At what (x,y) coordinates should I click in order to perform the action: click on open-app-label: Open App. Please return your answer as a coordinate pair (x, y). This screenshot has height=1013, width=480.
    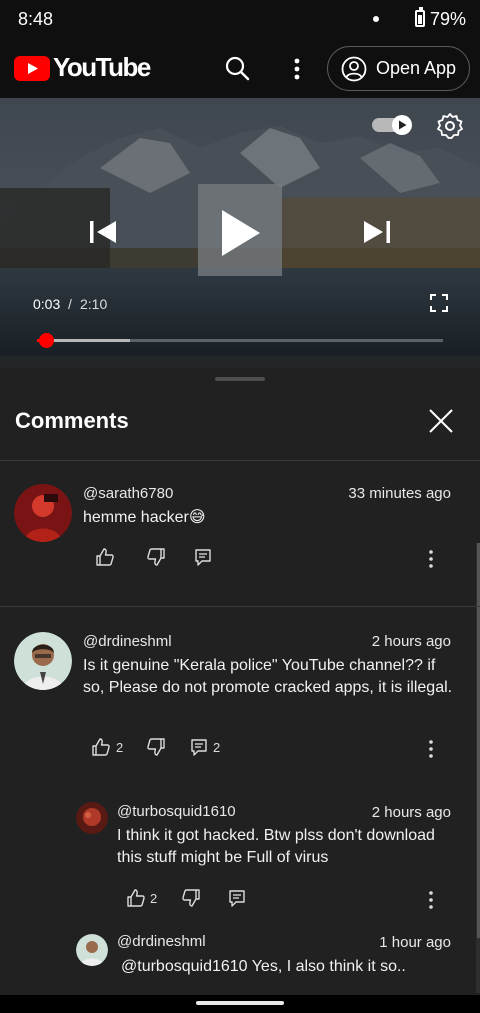
    Looking at the image, I should click on (416, 68).